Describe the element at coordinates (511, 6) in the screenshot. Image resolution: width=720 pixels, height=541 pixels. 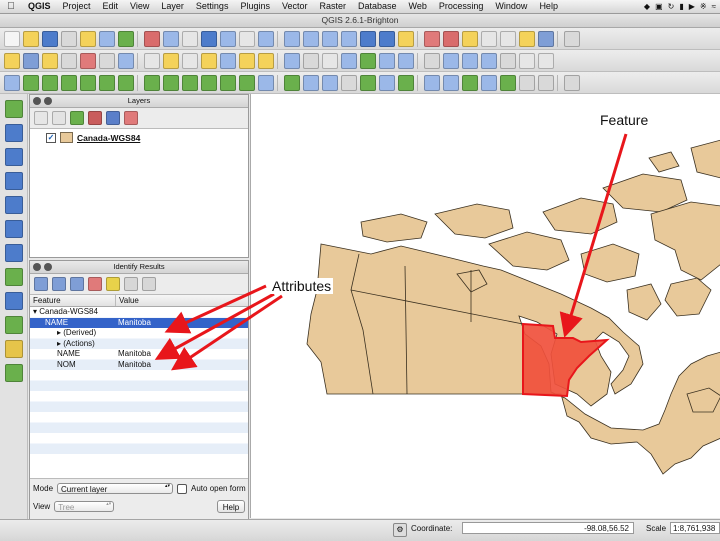
I see `menu-window: Window` at that location.